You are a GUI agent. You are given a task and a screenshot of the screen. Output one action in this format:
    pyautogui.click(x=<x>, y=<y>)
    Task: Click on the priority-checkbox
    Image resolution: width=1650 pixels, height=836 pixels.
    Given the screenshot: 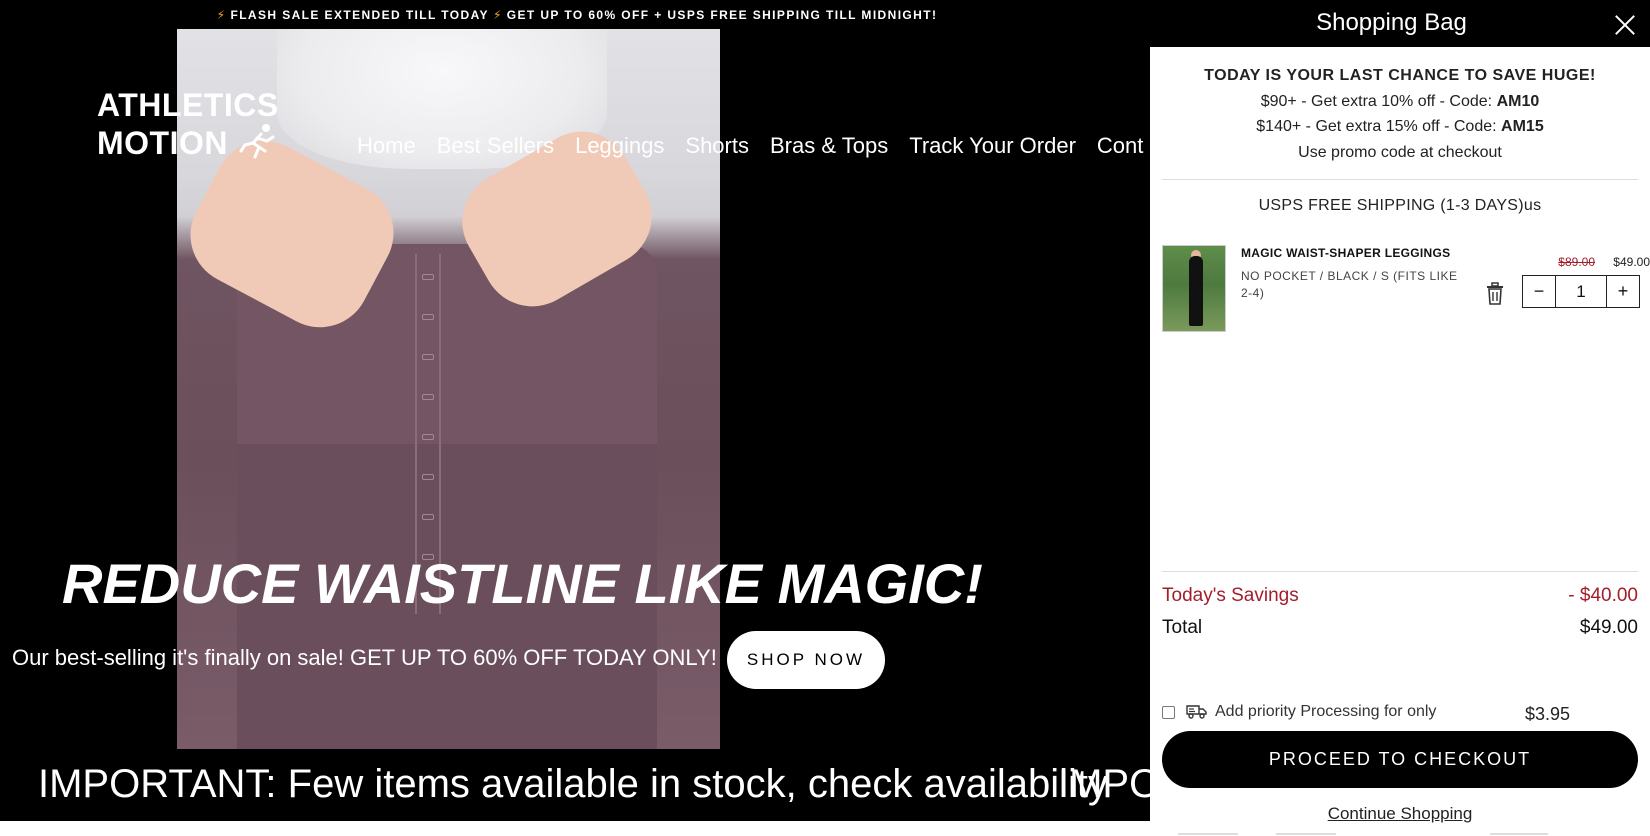 What is the action you would take?
    pyautogui.click(x=1168, y=712)
    